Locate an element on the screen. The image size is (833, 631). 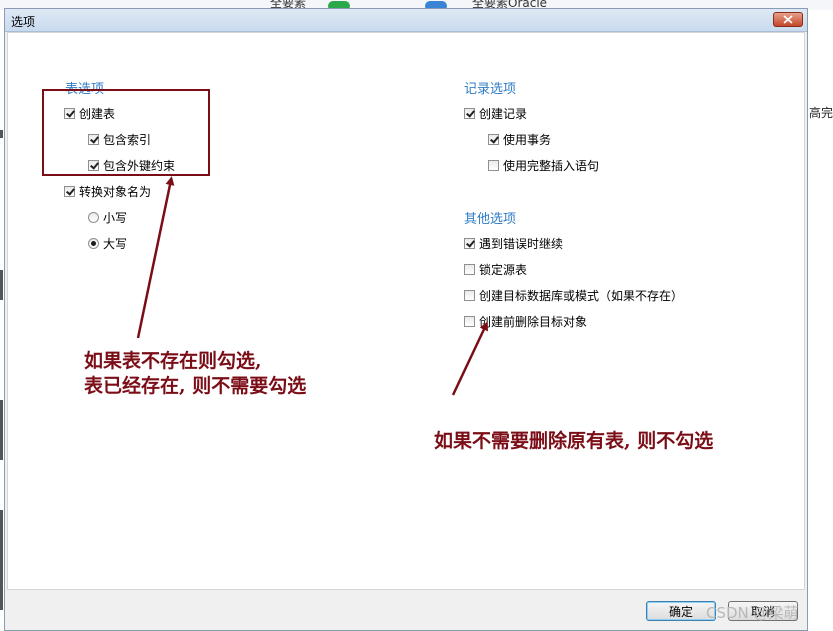
create-records-option: 创建记录 is located at coordinates (495, 113).